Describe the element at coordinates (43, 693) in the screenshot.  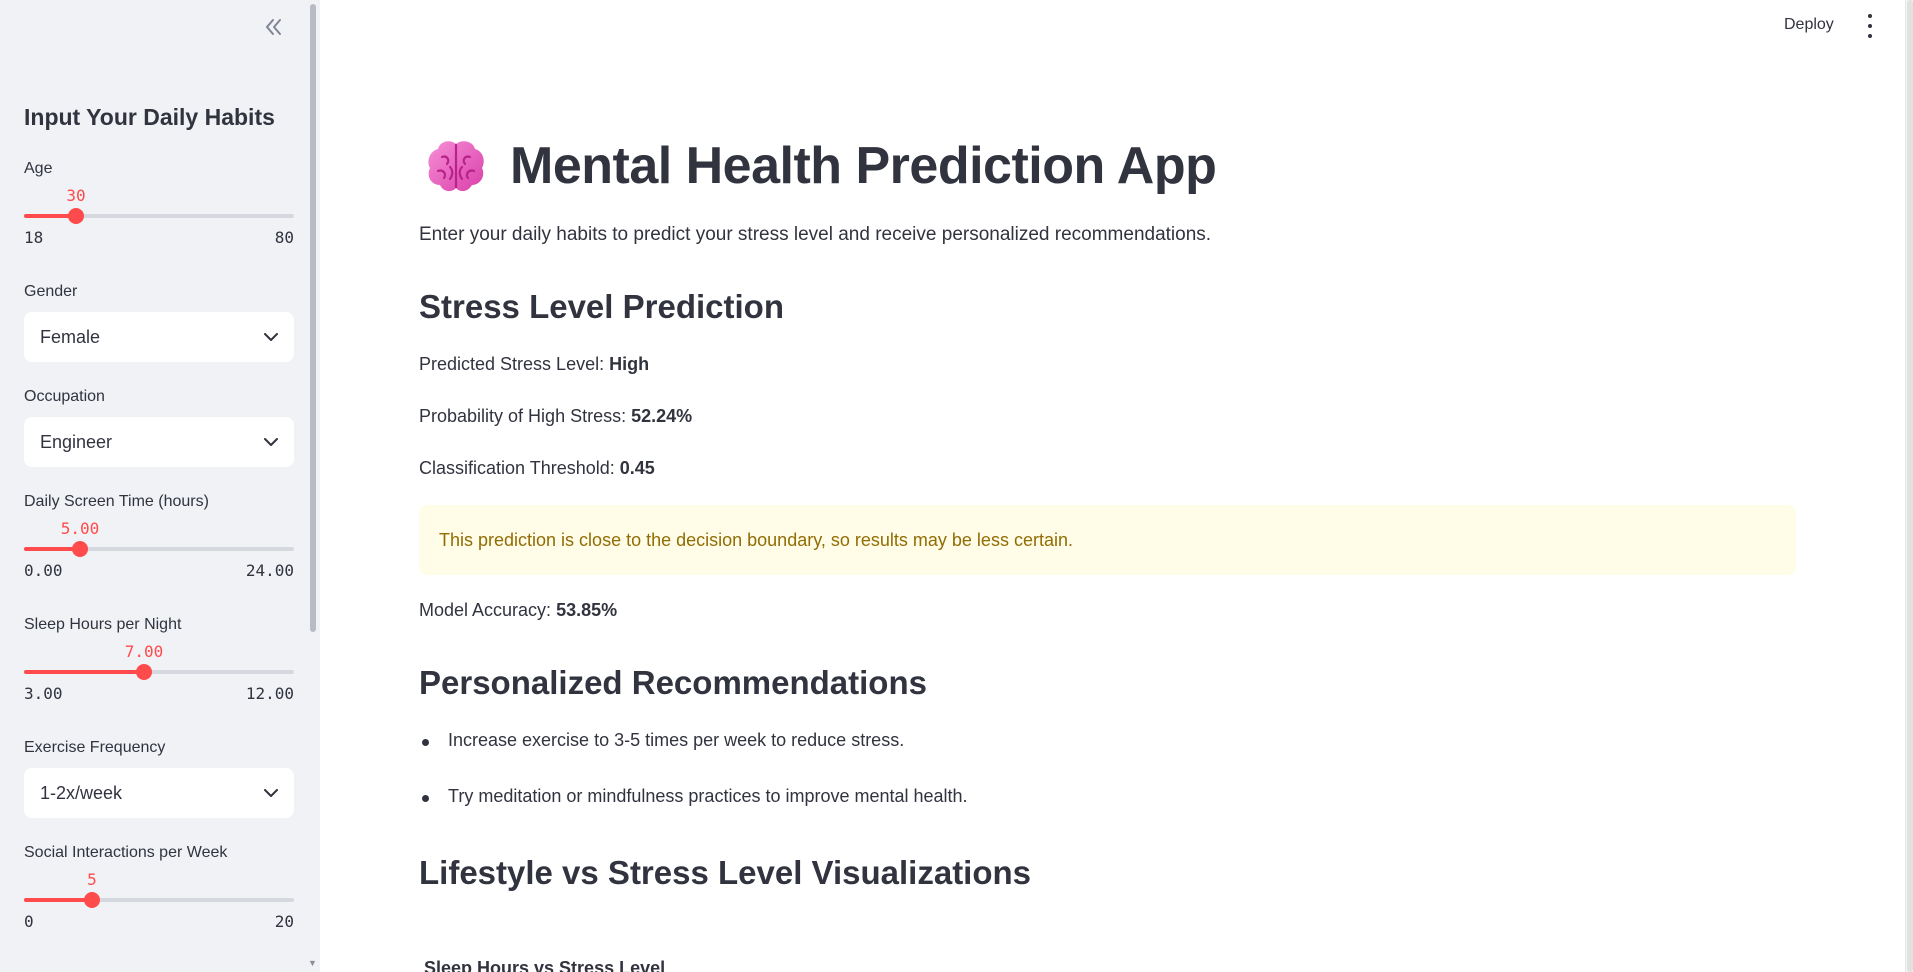
I see `sleep-slider-min: 3.00` at that location.